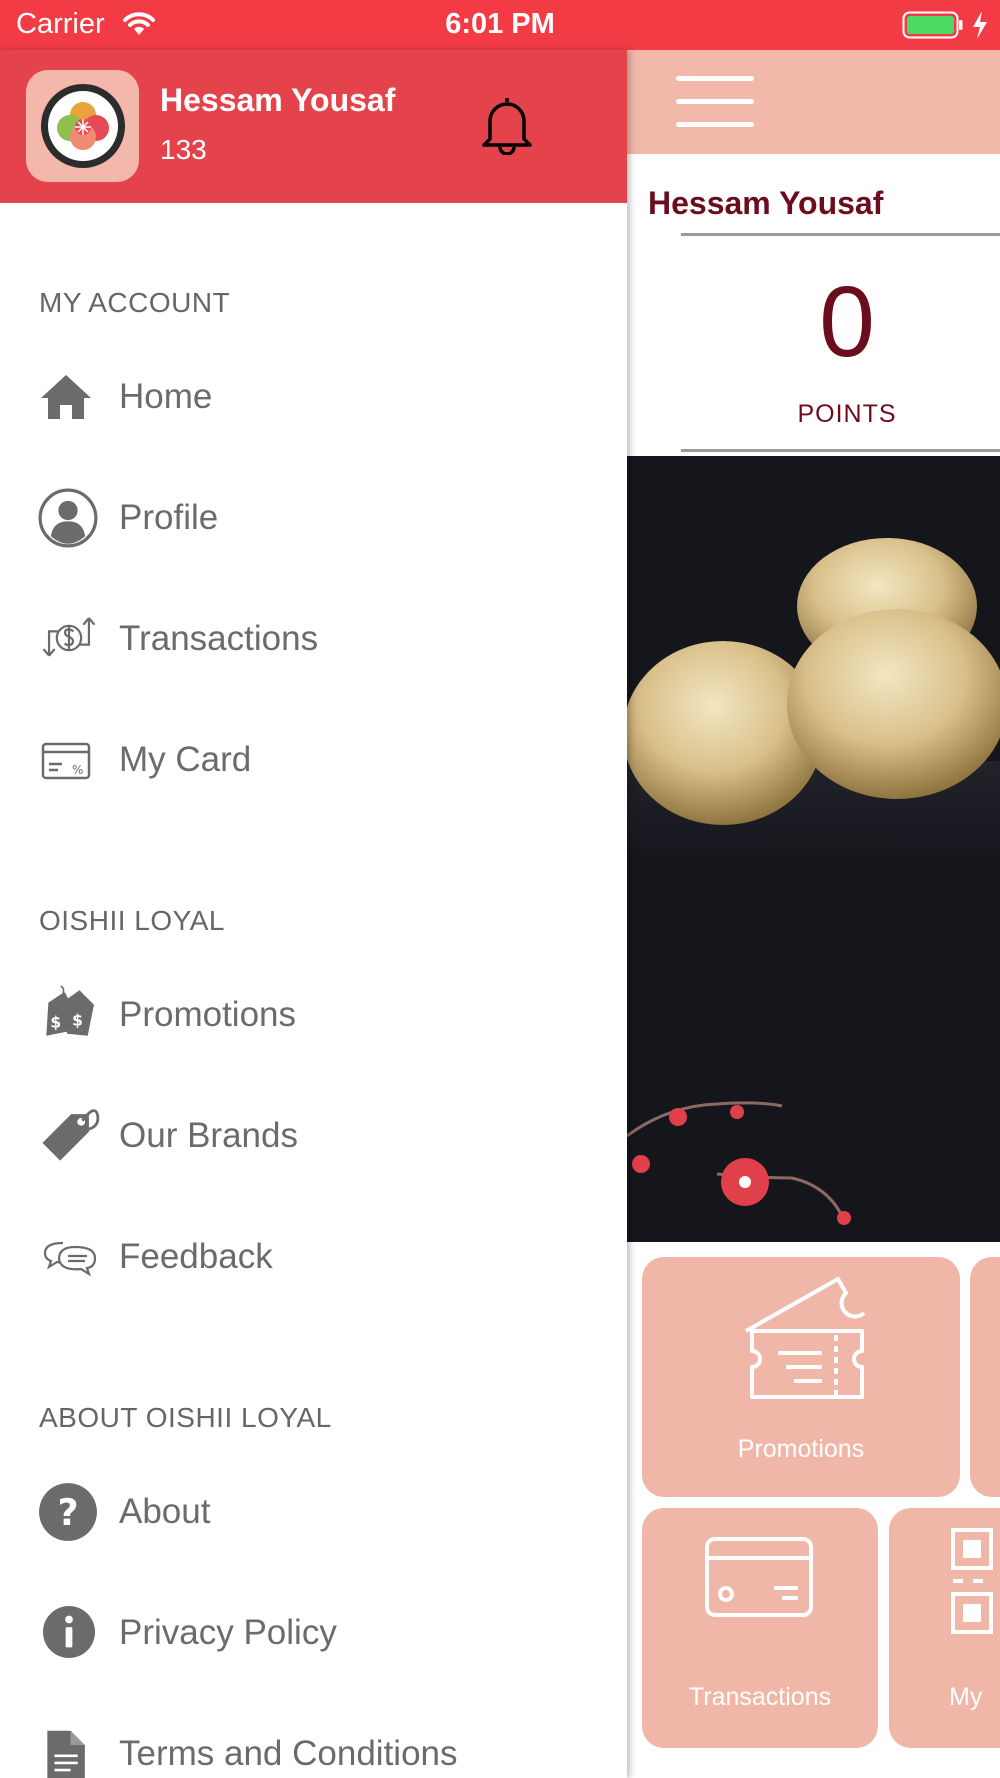 This screenshot has width=1000, height=1778. I want to click on avatar, so click(82, 126).